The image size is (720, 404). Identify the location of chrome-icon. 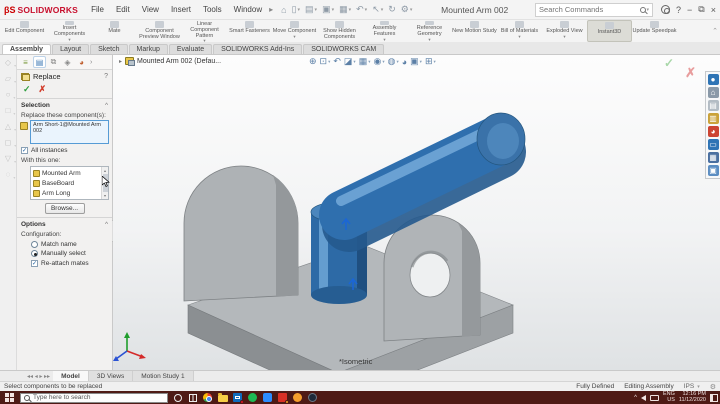
(207, 397).